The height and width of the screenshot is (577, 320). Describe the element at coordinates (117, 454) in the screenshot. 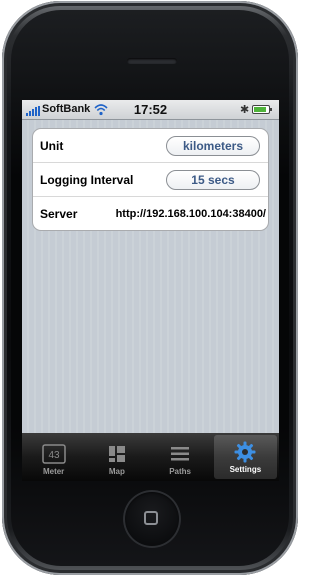

I see `map-icon` at that location.